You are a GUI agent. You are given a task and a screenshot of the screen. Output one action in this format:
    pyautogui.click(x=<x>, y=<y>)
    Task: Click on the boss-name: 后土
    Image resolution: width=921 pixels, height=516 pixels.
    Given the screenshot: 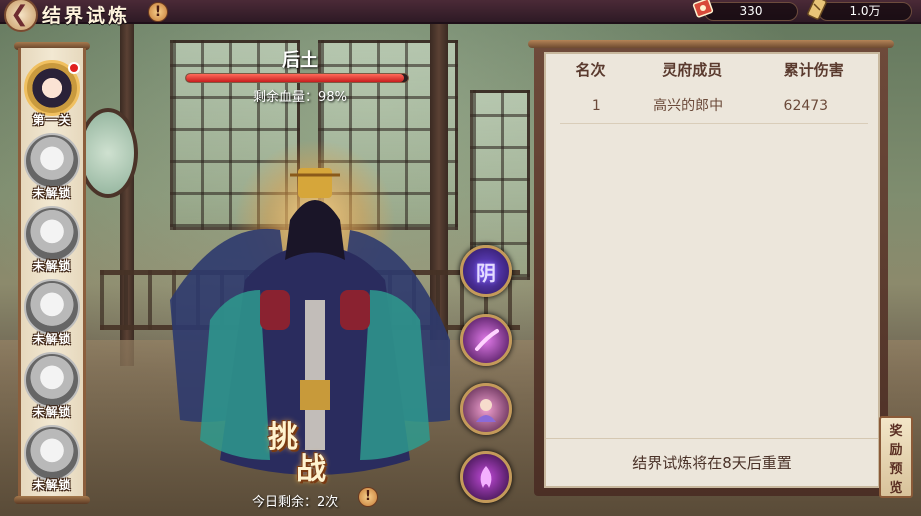 What is the action you would take?
    pyautogui.click(x=300, y=60)
    